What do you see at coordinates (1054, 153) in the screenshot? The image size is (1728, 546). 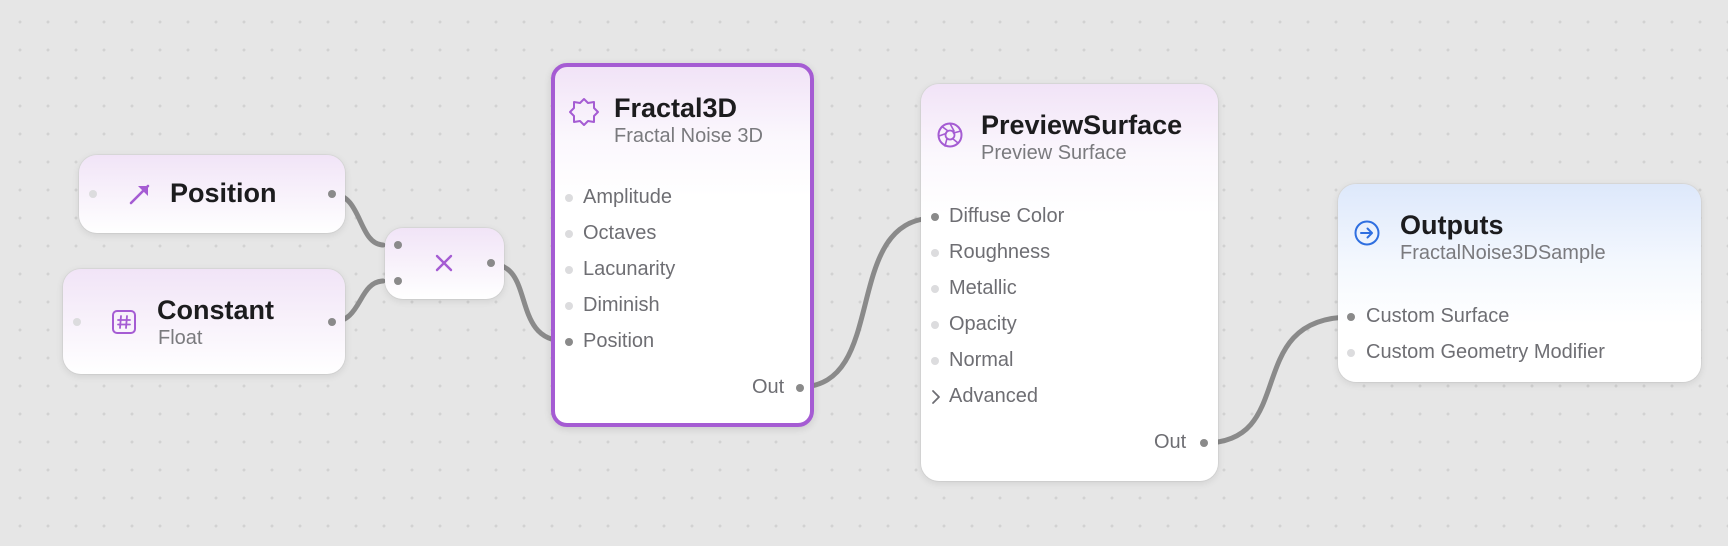 I see `node-subtitle: Preview Surface` at bounding box center [1054, 153].